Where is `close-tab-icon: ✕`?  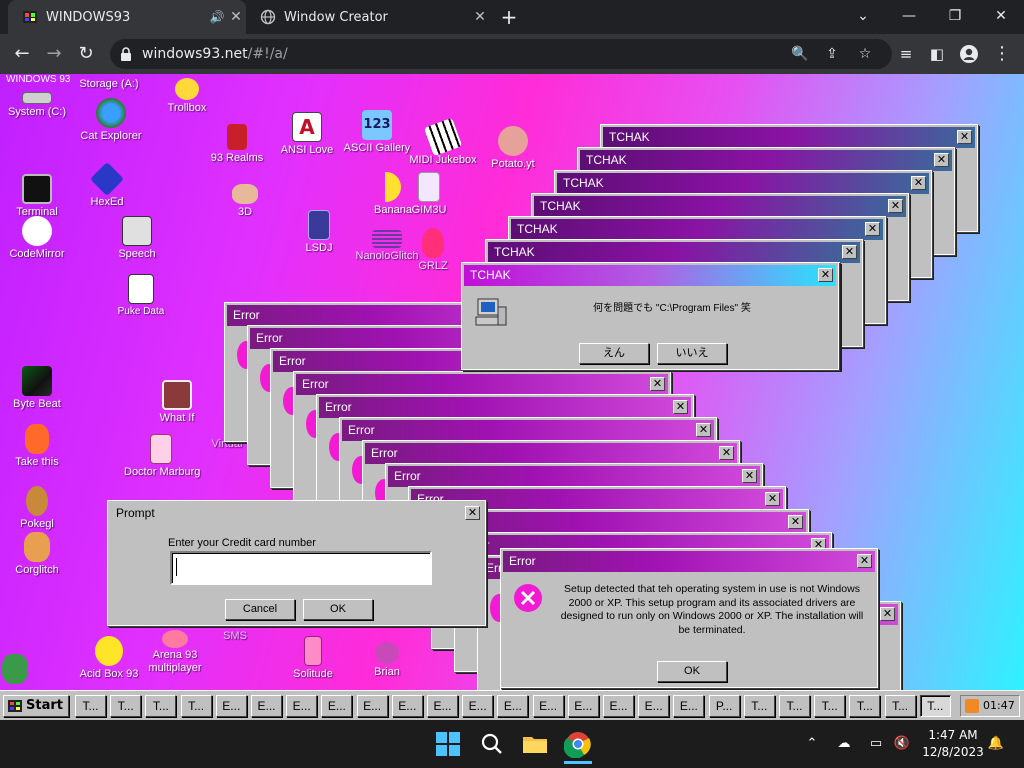
close-tab-icon: ✕ is located at coordinates (480, 17).